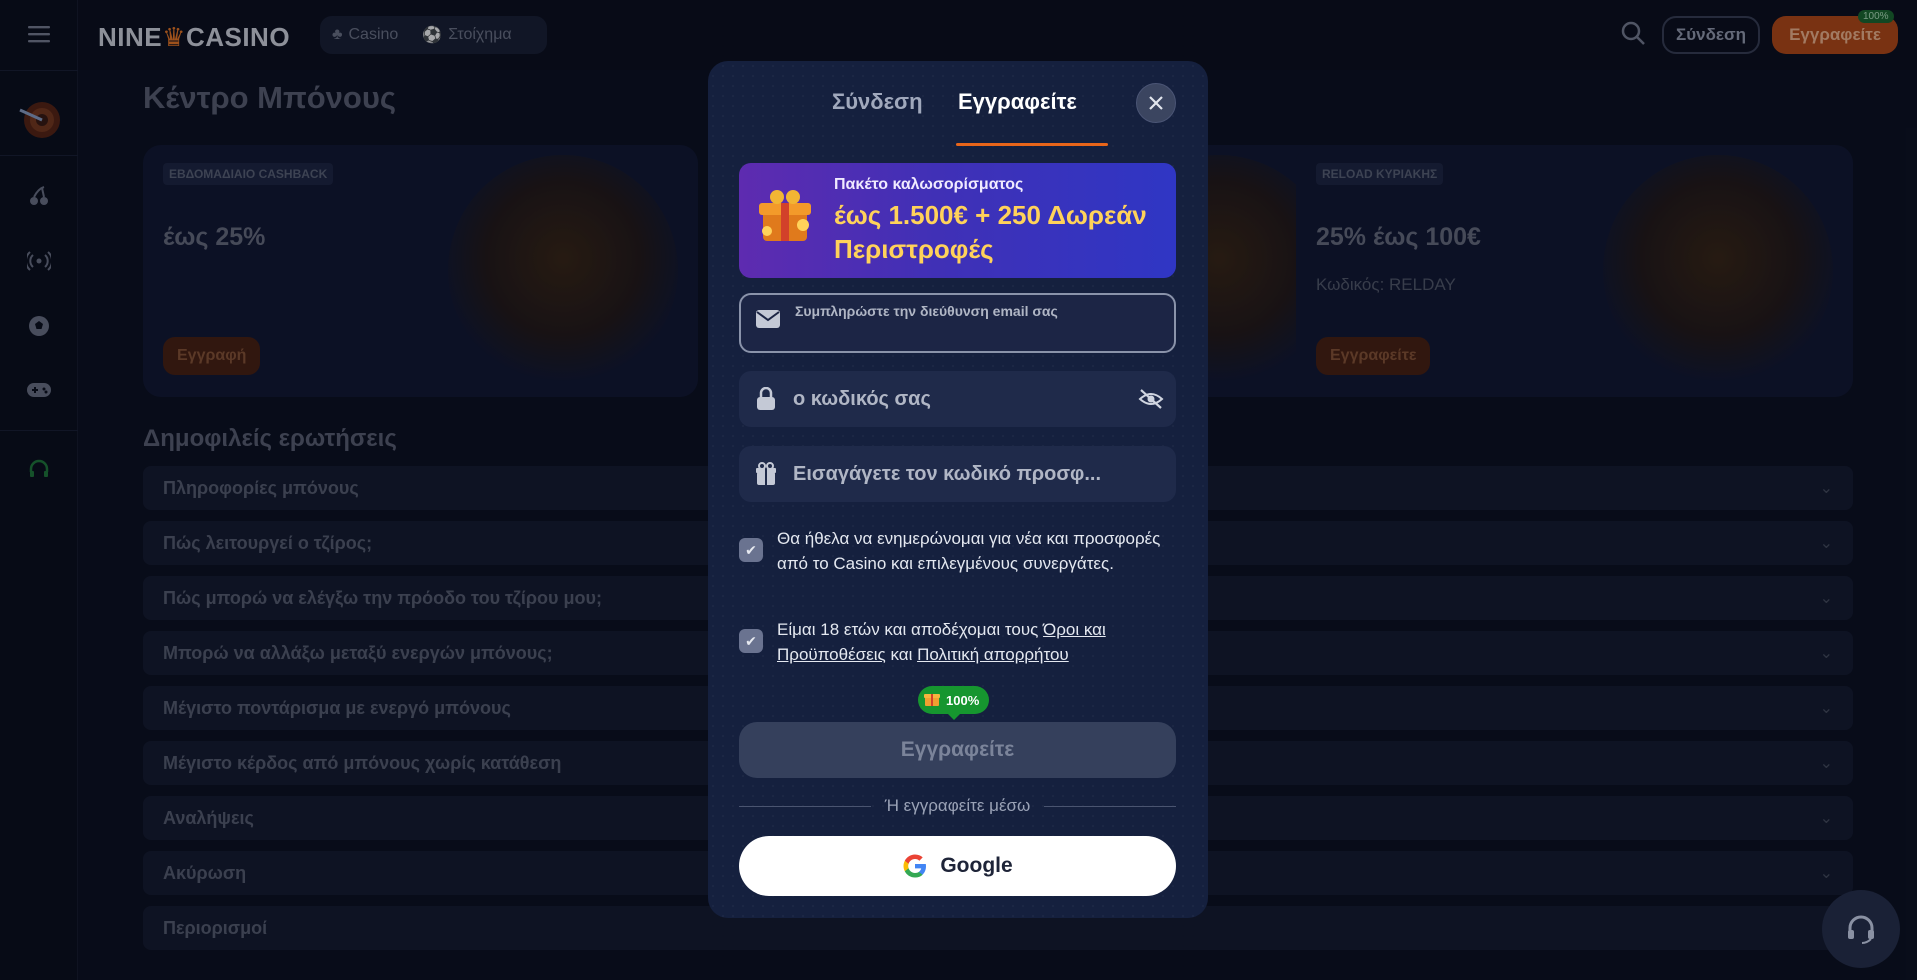 Image resolution: width=1917 pixels, height=980 pixels. What do you see at coordinates (214, 237) in the screenshot?
I see `card-value: έως 25%` at bounding box center [214, 237].